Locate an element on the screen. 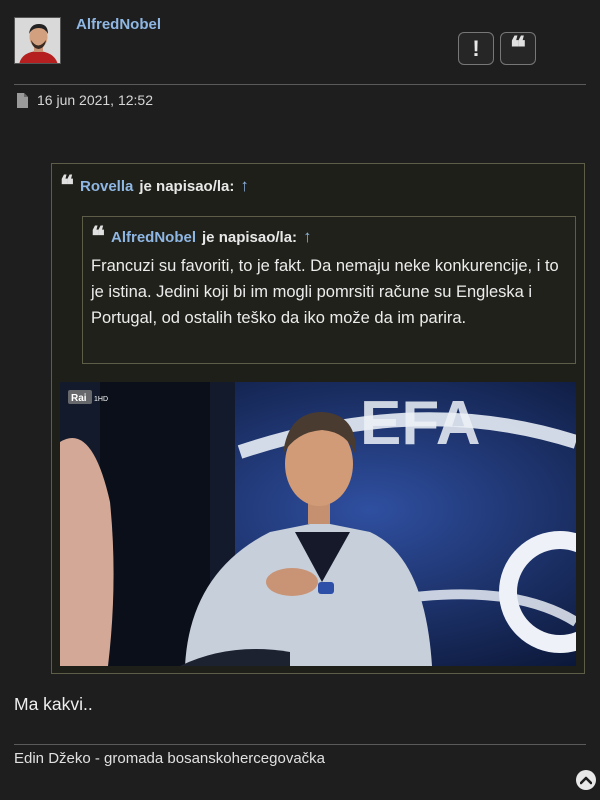 Image resolution: width=600 pixels, height=800 pixels. post-body: Ma kakvi.. is located at coordinates (53, 704).